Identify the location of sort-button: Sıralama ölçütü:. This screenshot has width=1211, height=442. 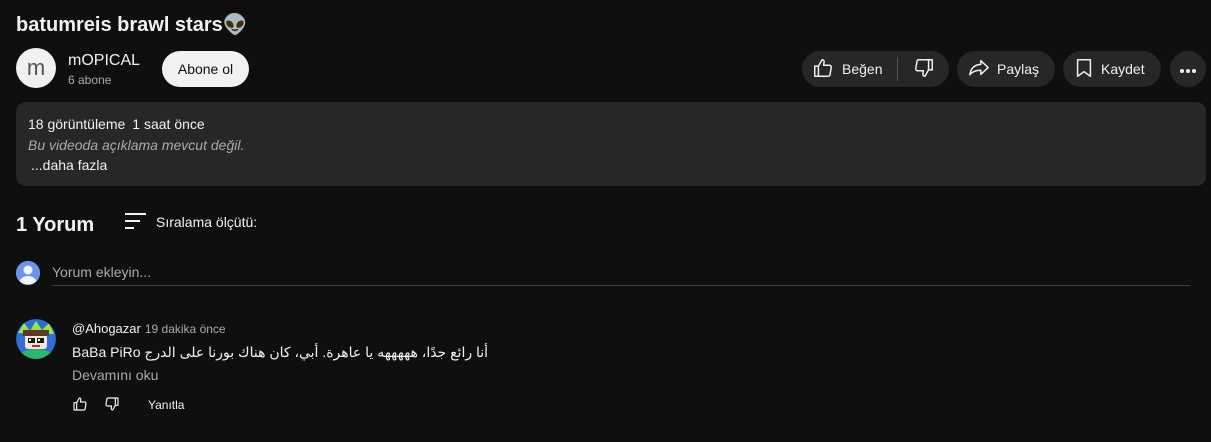
(190, 222).